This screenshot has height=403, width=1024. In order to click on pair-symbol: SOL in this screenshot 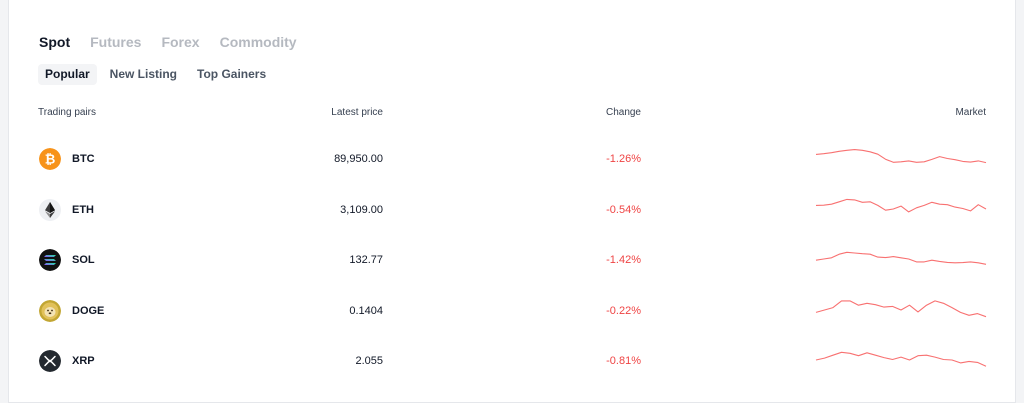, I will do `click(83, 260)`.